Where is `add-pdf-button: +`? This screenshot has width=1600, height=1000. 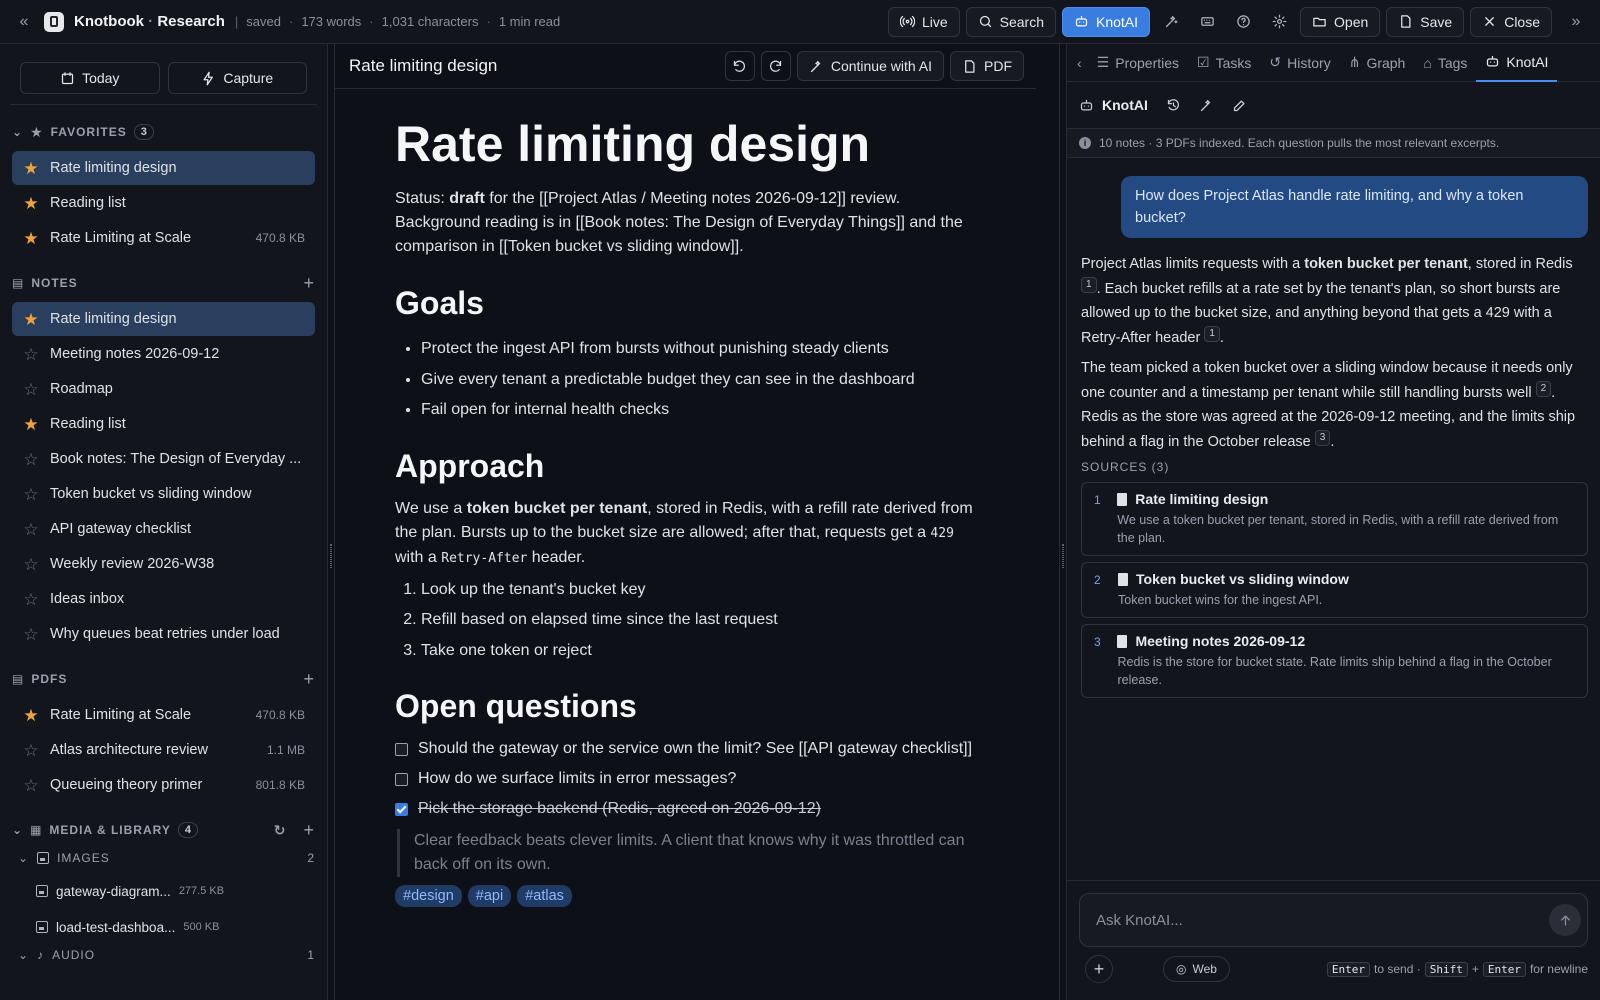
add-pdf-button: + is located at coordinates (309, 679).